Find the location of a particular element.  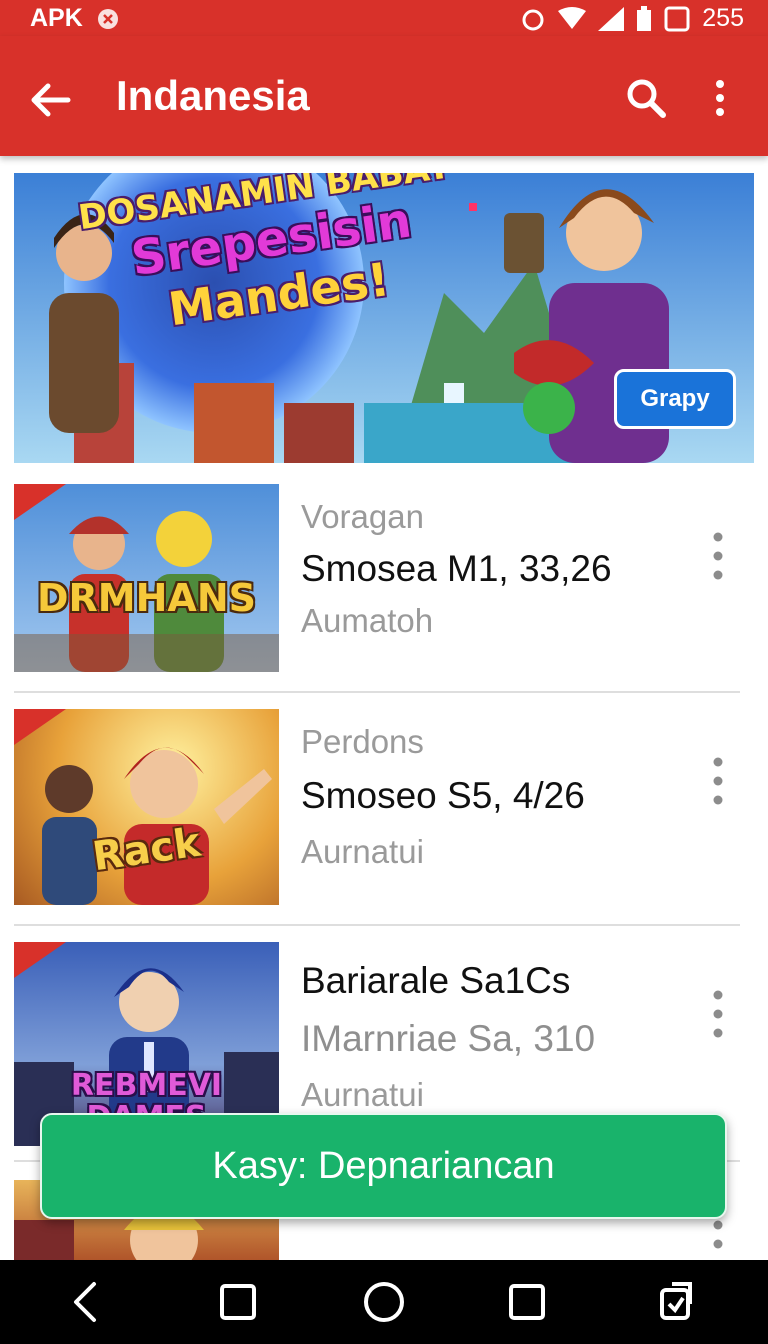

item-text: Perdons Smoseo S5, 4/26 Aurnatui is located at coordinates (443, 797).